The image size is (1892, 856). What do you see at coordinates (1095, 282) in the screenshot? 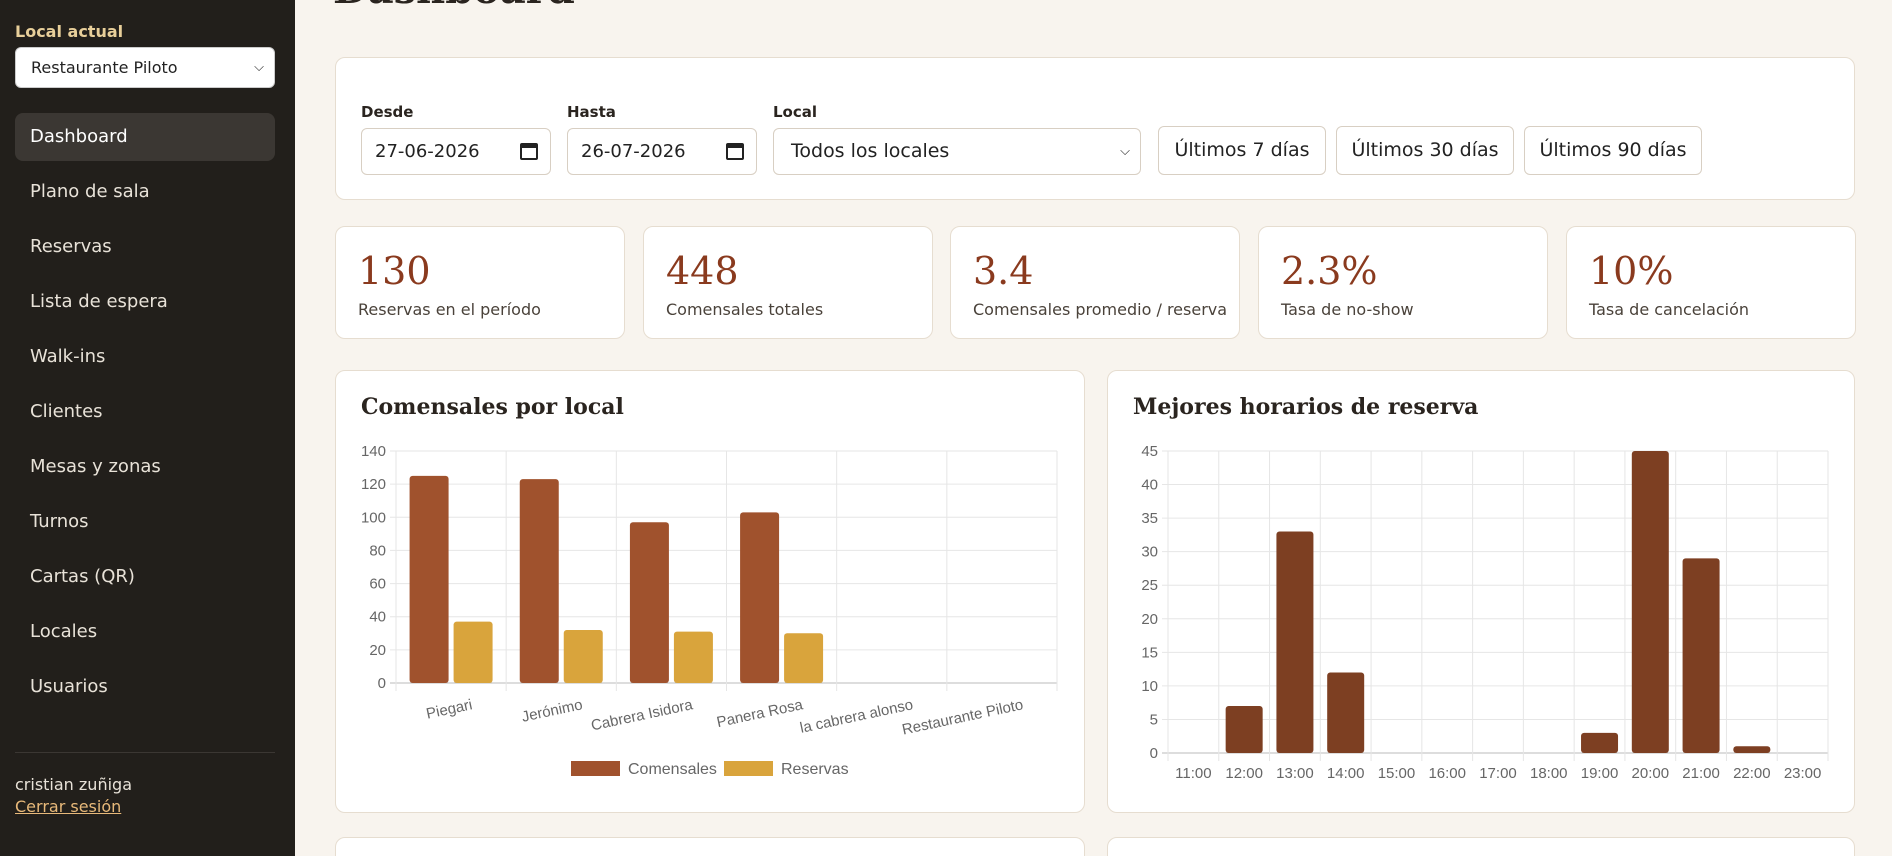
I see `kpi-card-promedio: 3.4 Comensales promedio / reserva` at bounding box center [1095, 282].